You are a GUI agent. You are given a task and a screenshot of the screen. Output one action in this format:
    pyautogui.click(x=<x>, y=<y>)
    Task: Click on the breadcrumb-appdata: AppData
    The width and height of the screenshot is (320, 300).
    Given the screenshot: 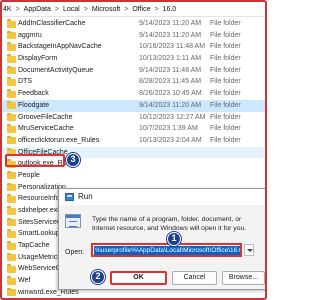 What is the action you would take?
    pyautogui.click(x=37, y=9)
    